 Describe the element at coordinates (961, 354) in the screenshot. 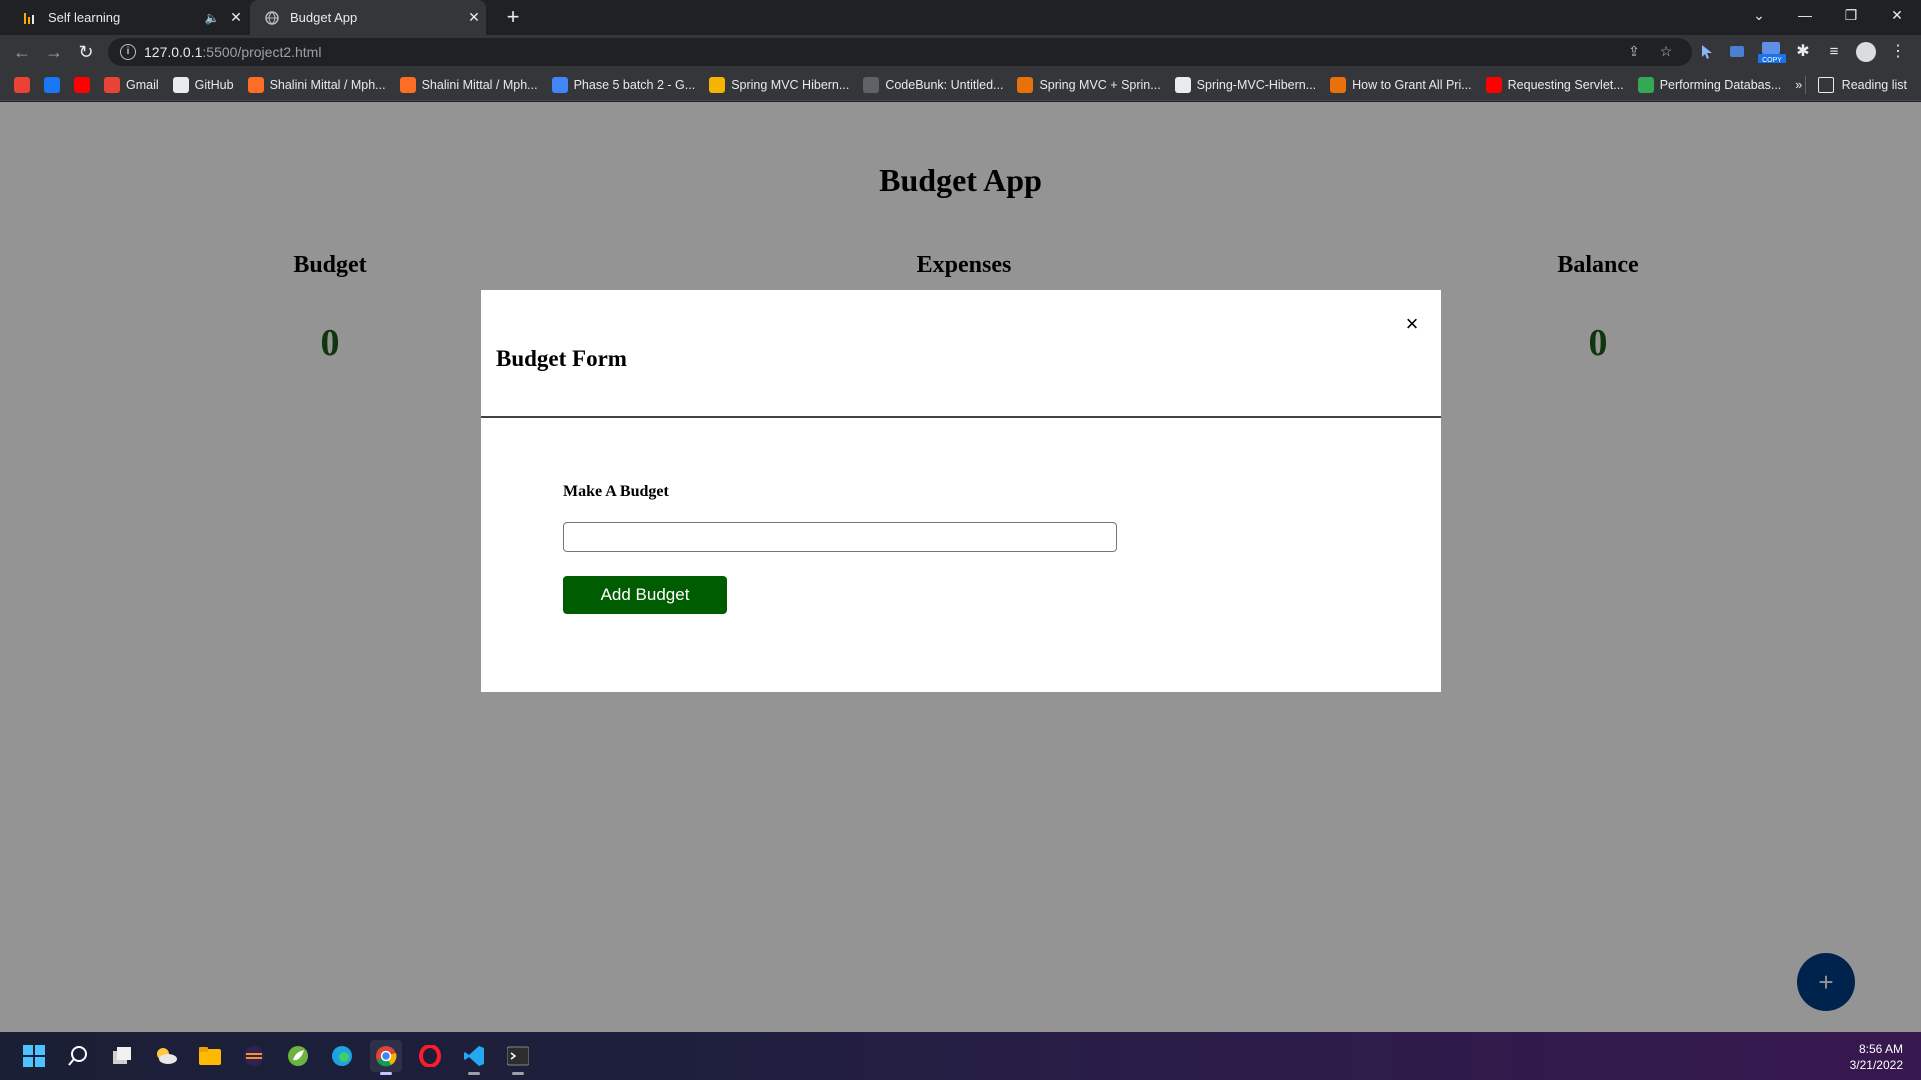

I see `modal-header: Budget Form ×` at that location.